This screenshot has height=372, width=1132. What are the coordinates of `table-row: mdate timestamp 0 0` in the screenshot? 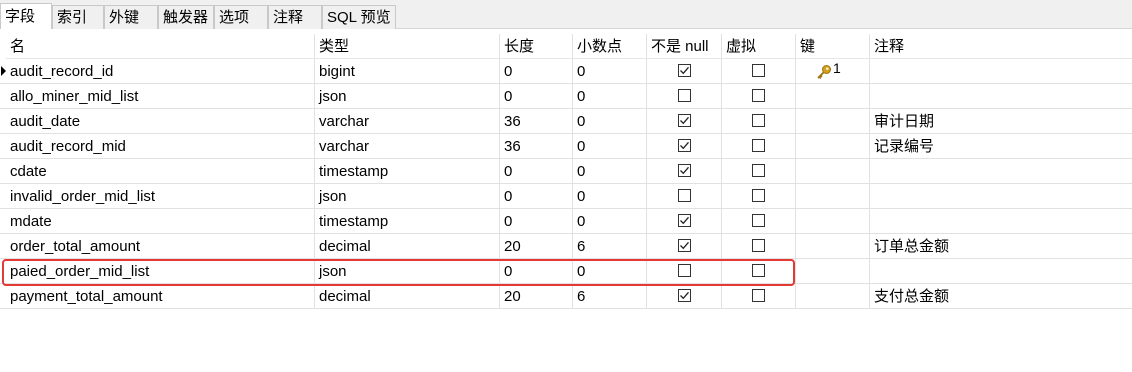 It's located at (566, 221).